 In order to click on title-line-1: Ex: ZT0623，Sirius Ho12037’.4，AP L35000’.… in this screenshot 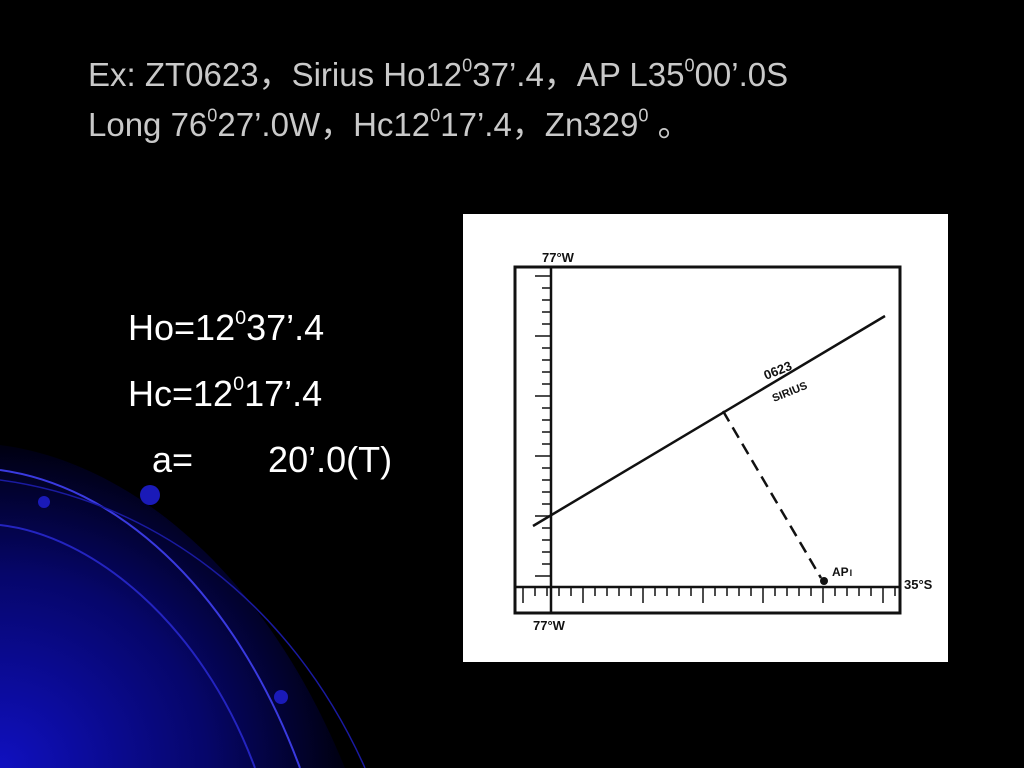, I will do `click(438, 74)`.